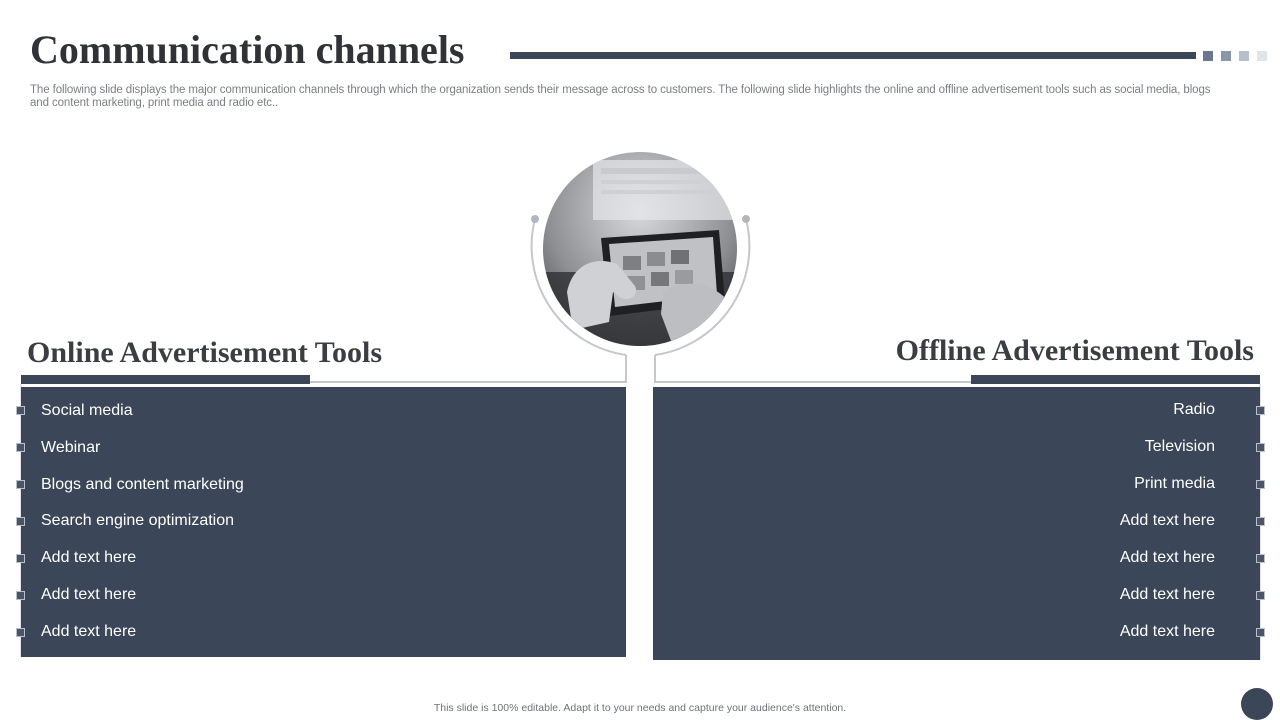 The height and width of the screenshot is (720, 1280). Describe the element at coordinates (138, 520) in the screenshot. I see `online-item-seo: Search engine optimization` at that location.